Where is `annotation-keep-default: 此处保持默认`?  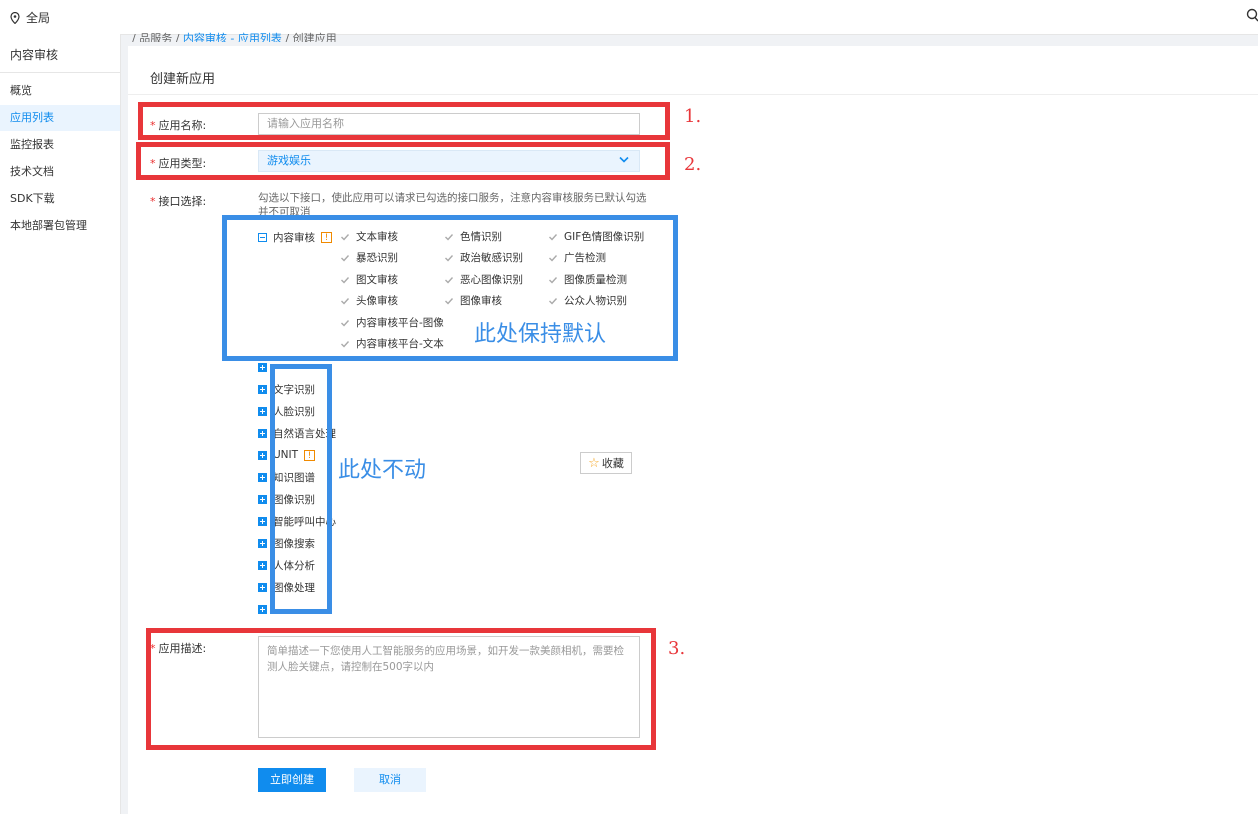
annotation-keep-default: 此处保持默认 is located at coordinates (540, 334).